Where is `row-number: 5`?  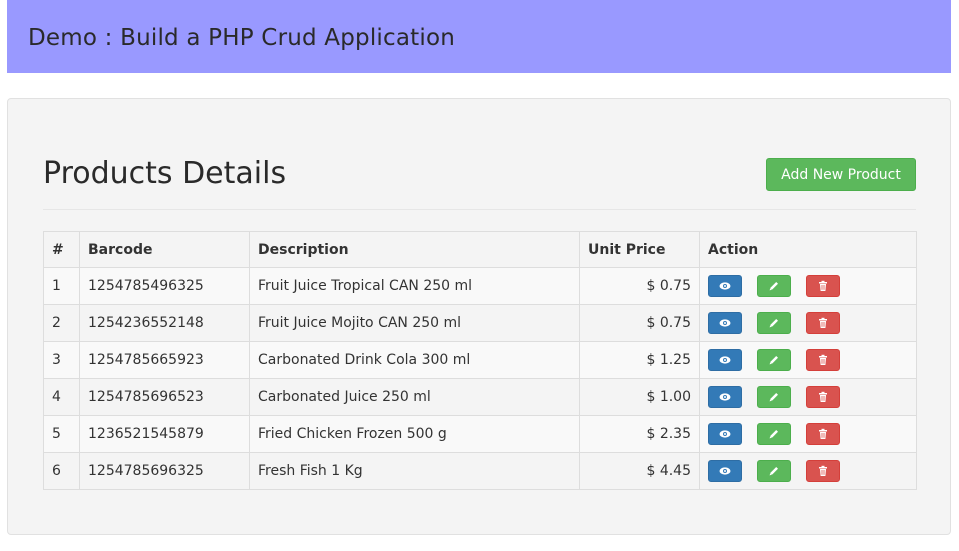 row-number: 5 is located at coordinates (61, 434).